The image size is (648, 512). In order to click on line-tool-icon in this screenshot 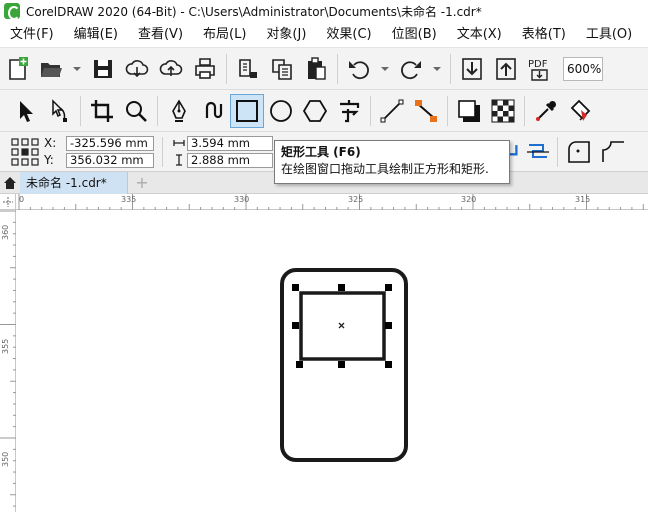, I will do `click(392, 110)`.